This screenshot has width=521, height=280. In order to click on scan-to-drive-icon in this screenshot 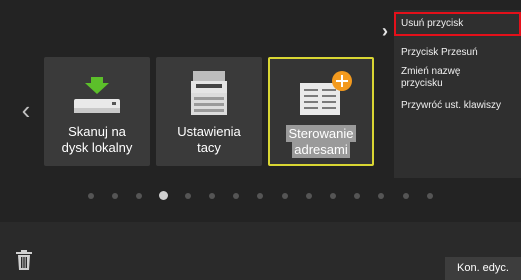, I will do `click(97, 90)`.